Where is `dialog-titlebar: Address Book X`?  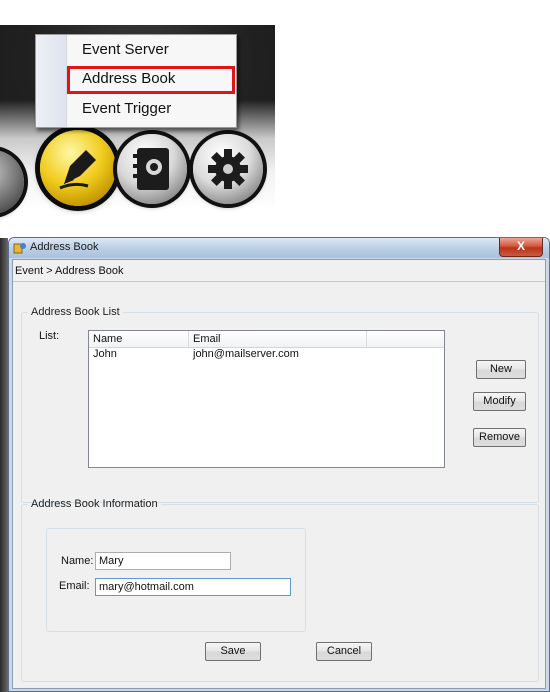
dialog-titlebar: Address Book X is located at coordinates (279, 248).